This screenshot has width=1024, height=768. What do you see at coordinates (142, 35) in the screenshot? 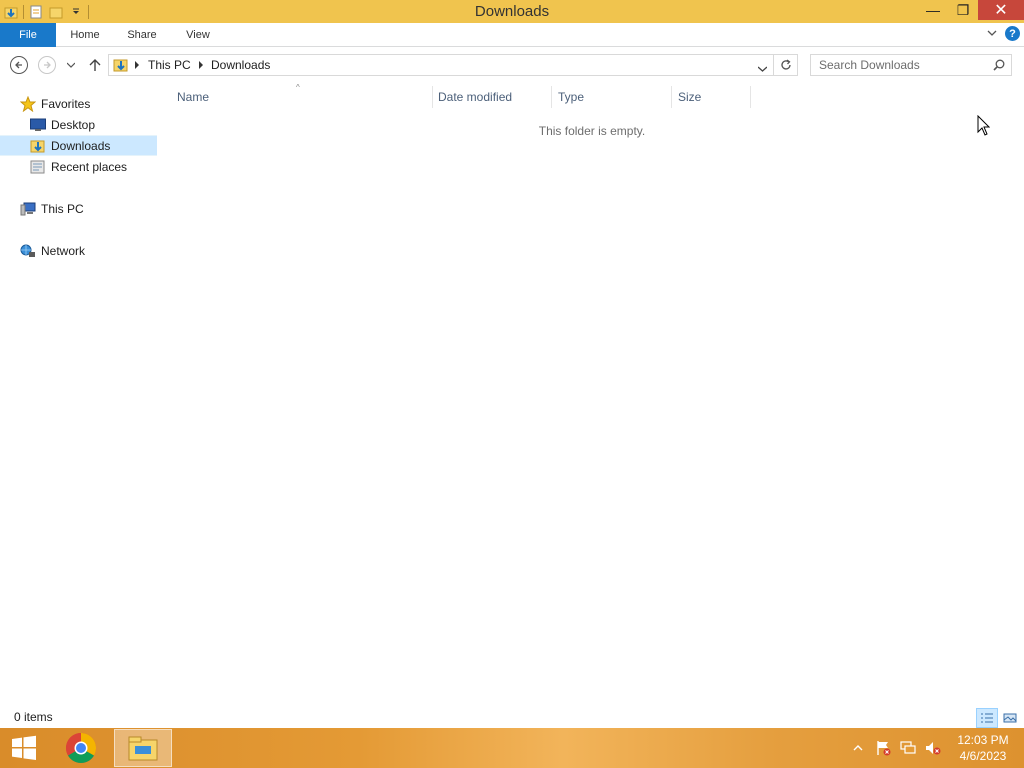
I see `tab-share: Share` at bounding box center [142, 35].